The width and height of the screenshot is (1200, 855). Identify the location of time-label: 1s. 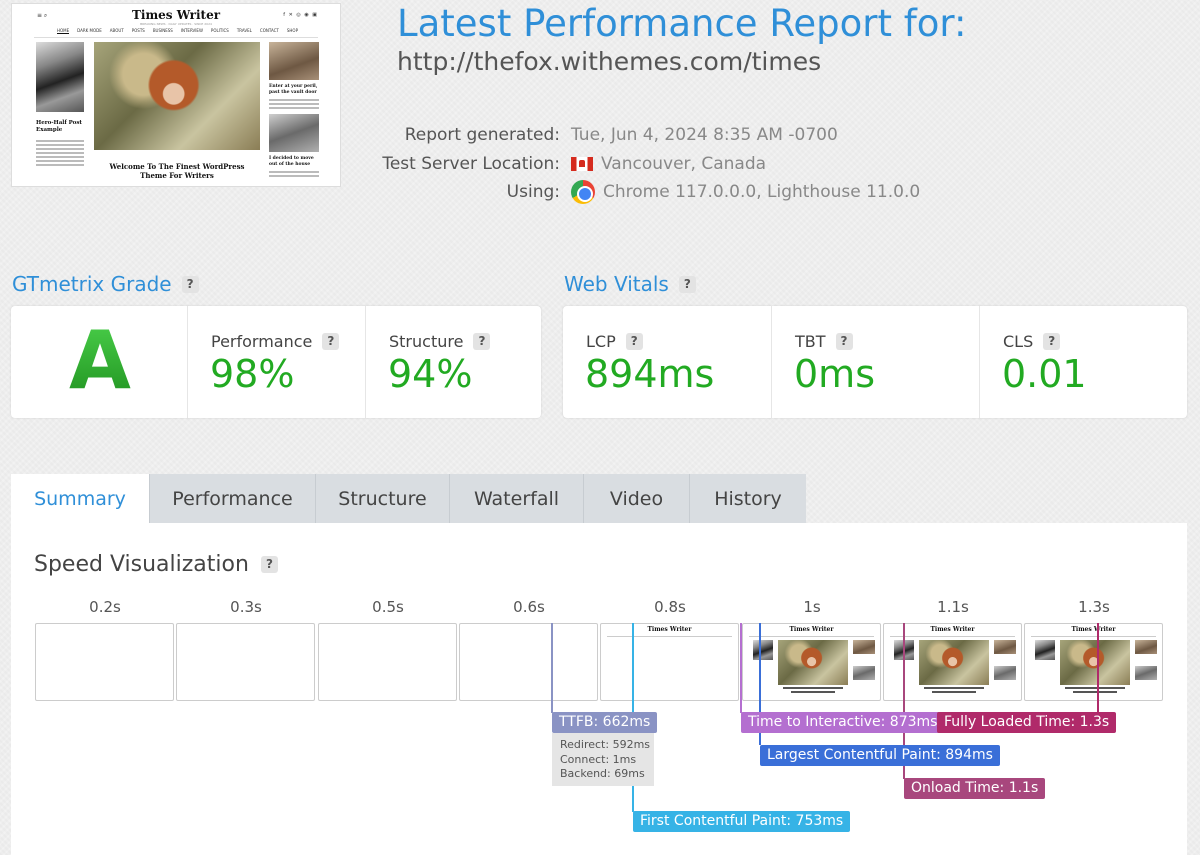
(812, 607).